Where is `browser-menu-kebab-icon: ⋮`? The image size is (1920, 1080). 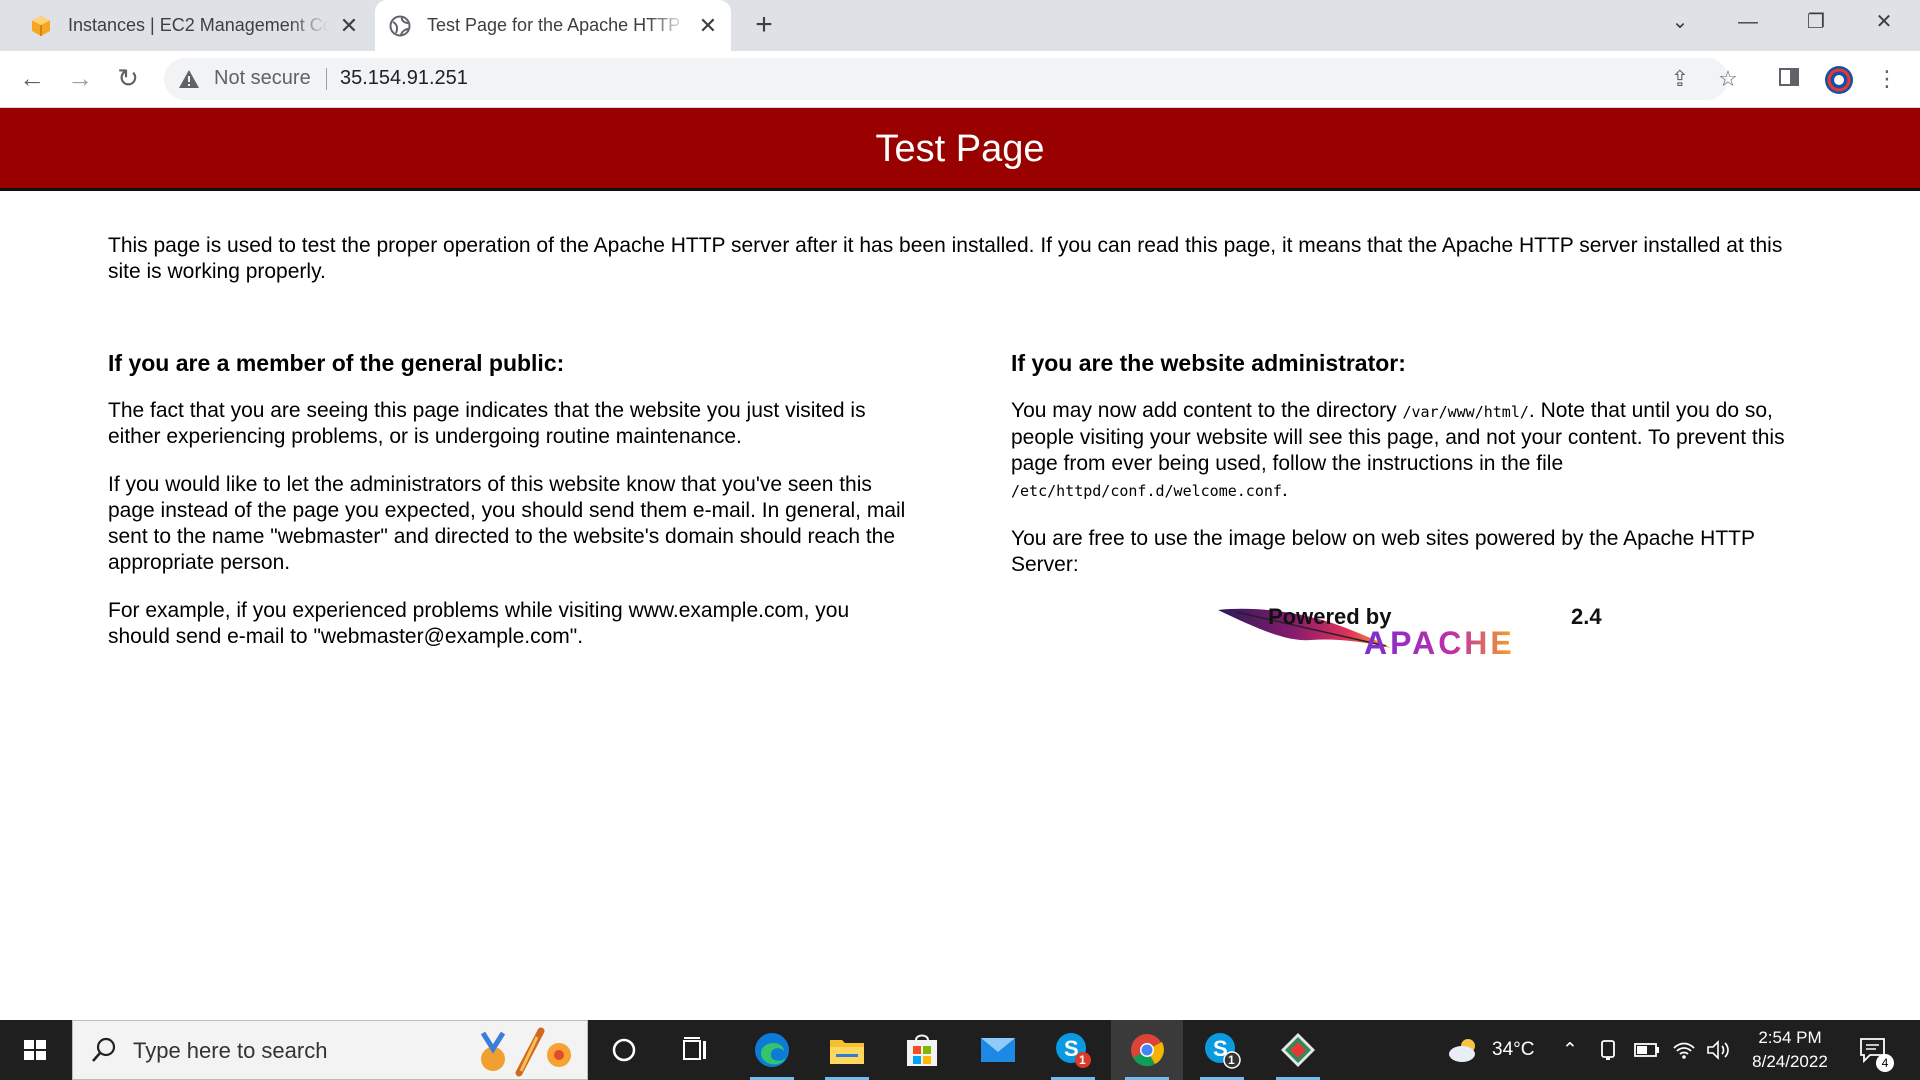 browser-menu-kebab-icon: ⋮ is located at coordinates (1887, 79).